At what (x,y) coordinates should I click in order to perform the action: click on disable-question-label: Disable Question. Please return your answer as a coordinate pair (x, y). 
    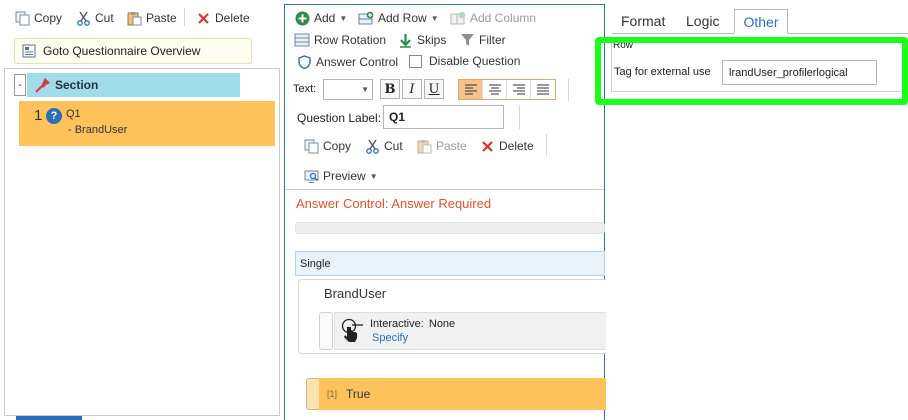
    Looking at the image, I should click on (475, 61).